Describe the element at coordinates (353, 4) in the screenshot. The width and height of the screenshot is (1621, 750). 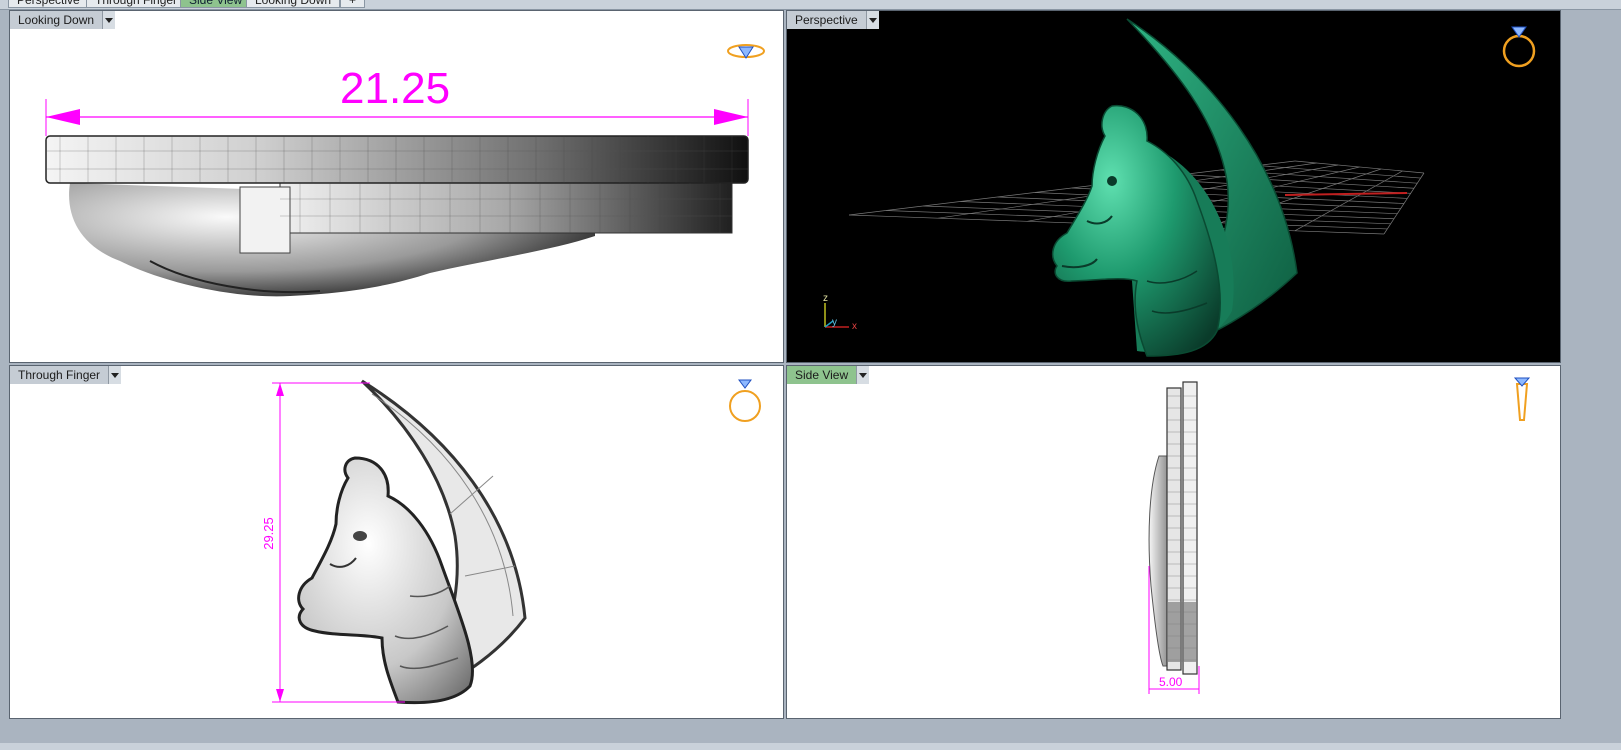
I see `add-tab-button: +` at that location.